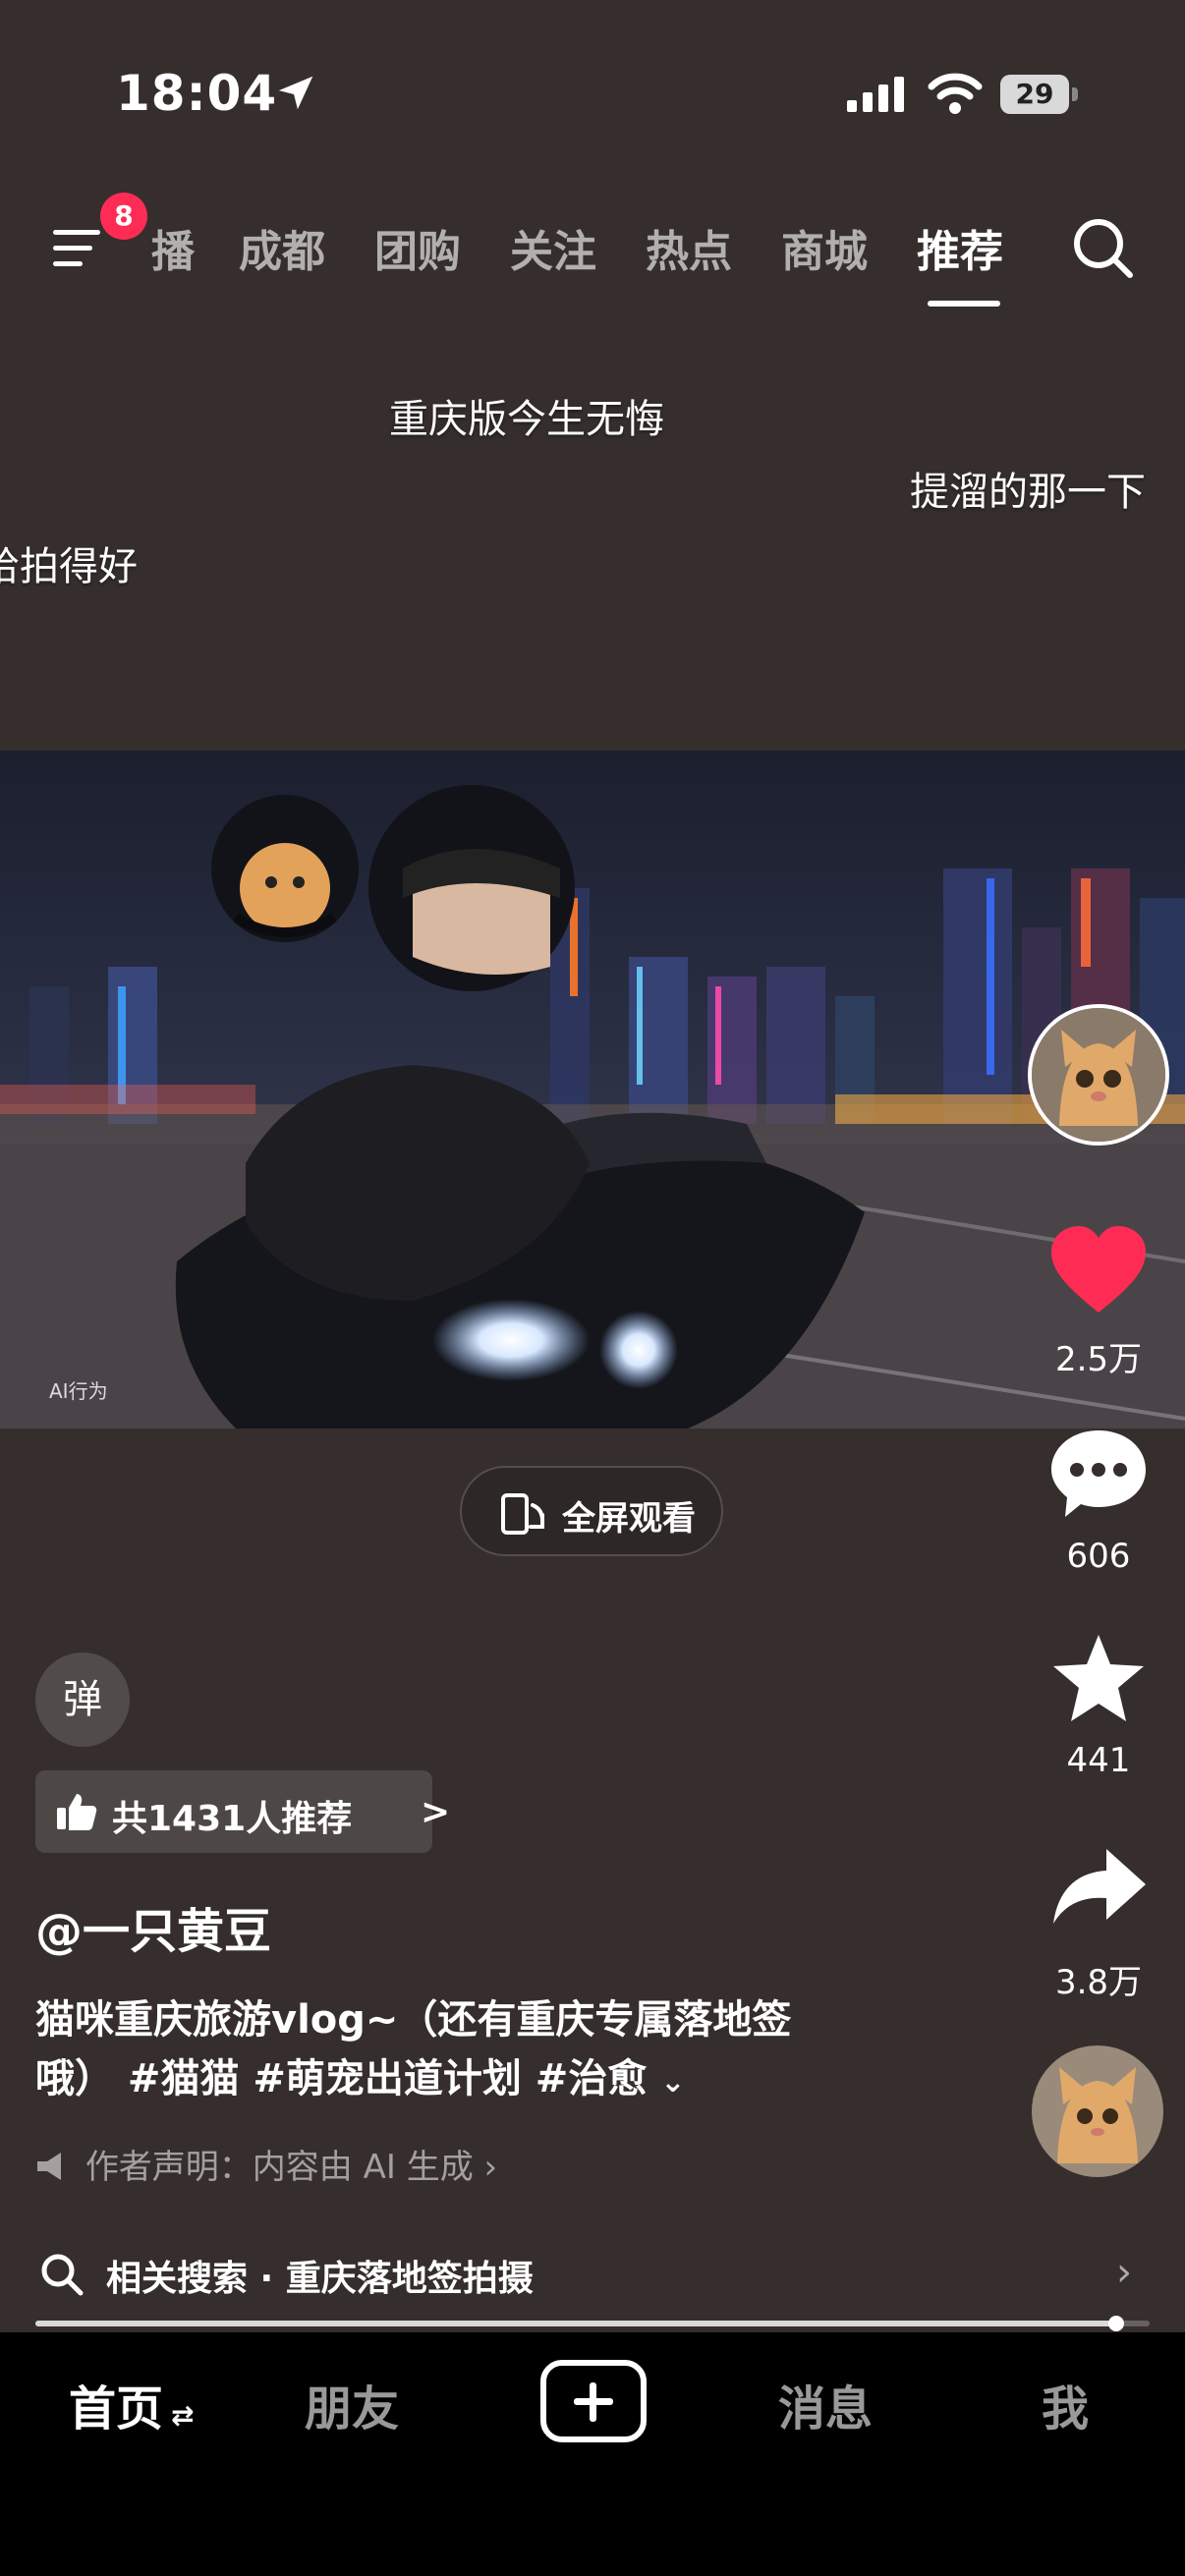 The height and width of the screenshot is (2576, 1185). What do you see at coordinates (417, 247) in the screenshot?
I see `tab-group-buy: 团购` at bounding box center [417, 247].